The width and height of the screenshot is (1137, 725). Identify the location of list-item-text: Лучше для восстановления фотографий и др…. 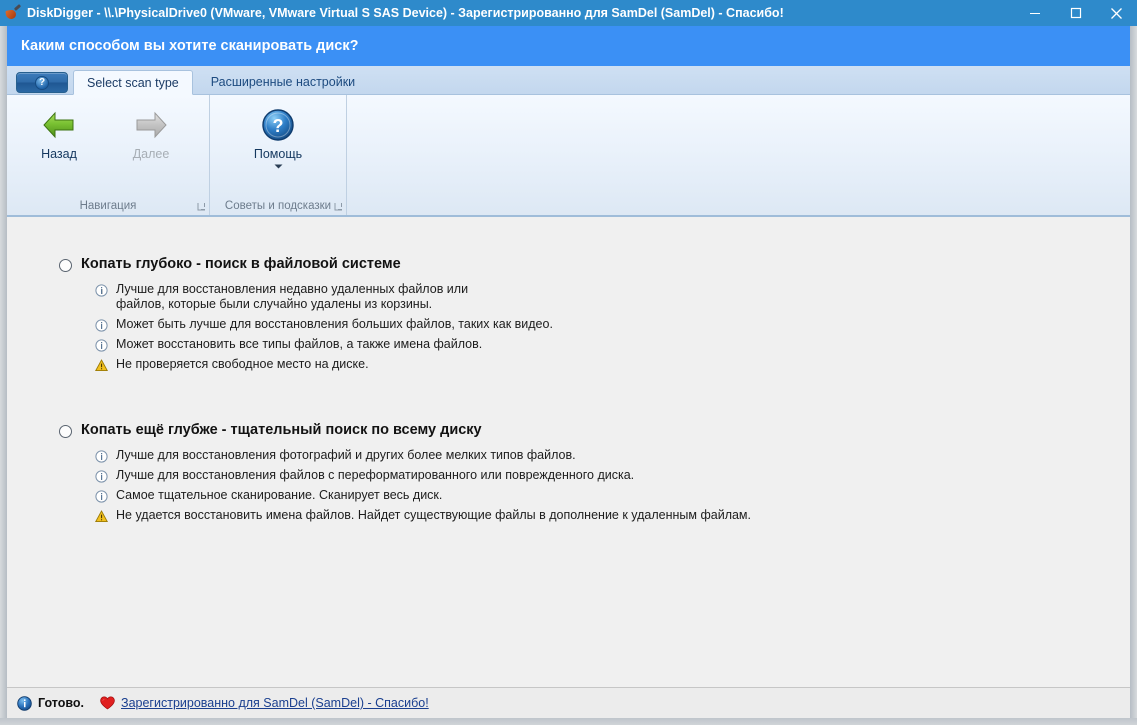
(346, 455).